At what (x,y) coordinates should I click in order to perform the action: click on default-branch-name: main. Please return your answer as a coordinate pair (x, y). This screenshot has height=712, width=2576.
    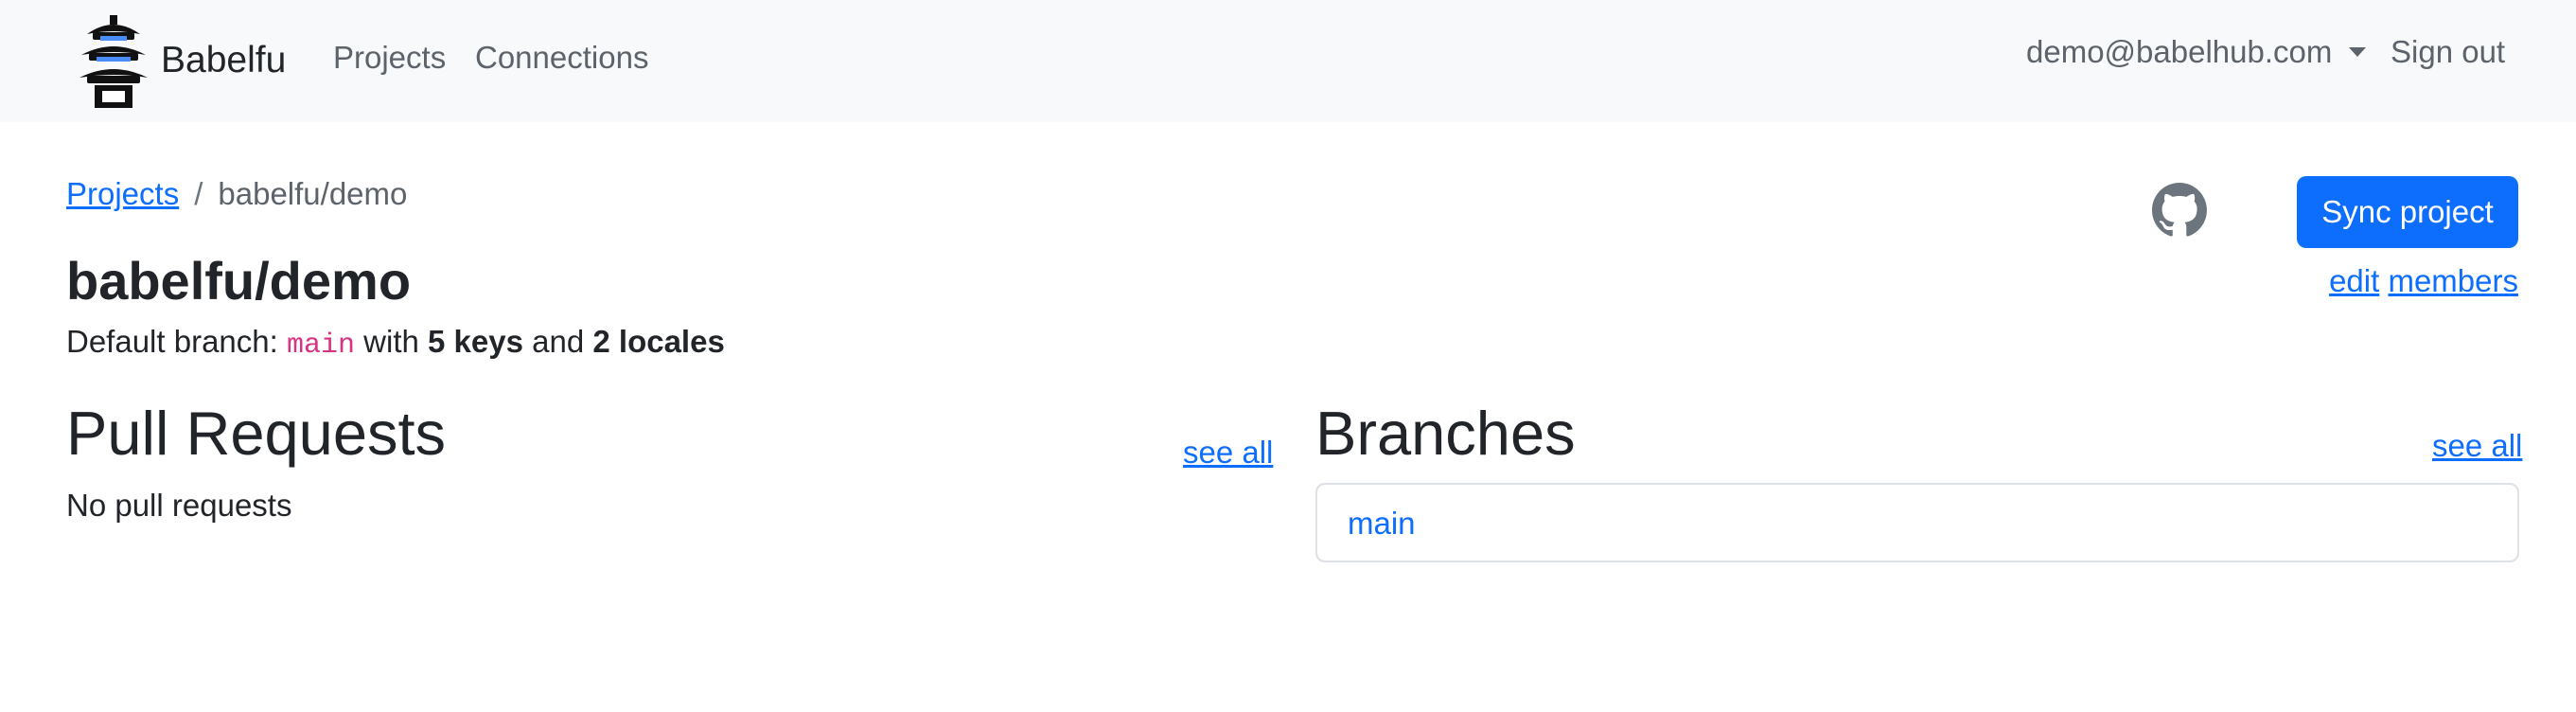
    Looking at the image, I should click on (320, 345).